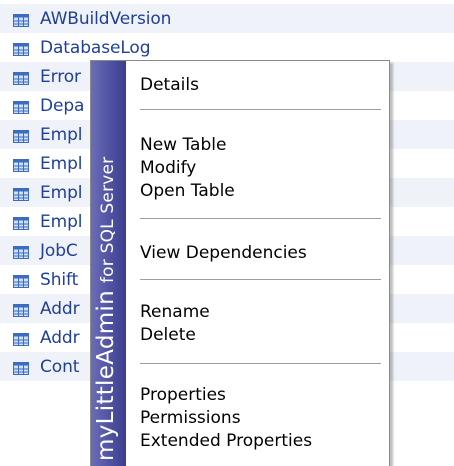 The height and width of the screenshot is (466, 454). What do you see at coordinates (105, 19) in the screenshot?
I see `table-name: AWBuildVersion` at bounding box center [105, 19].